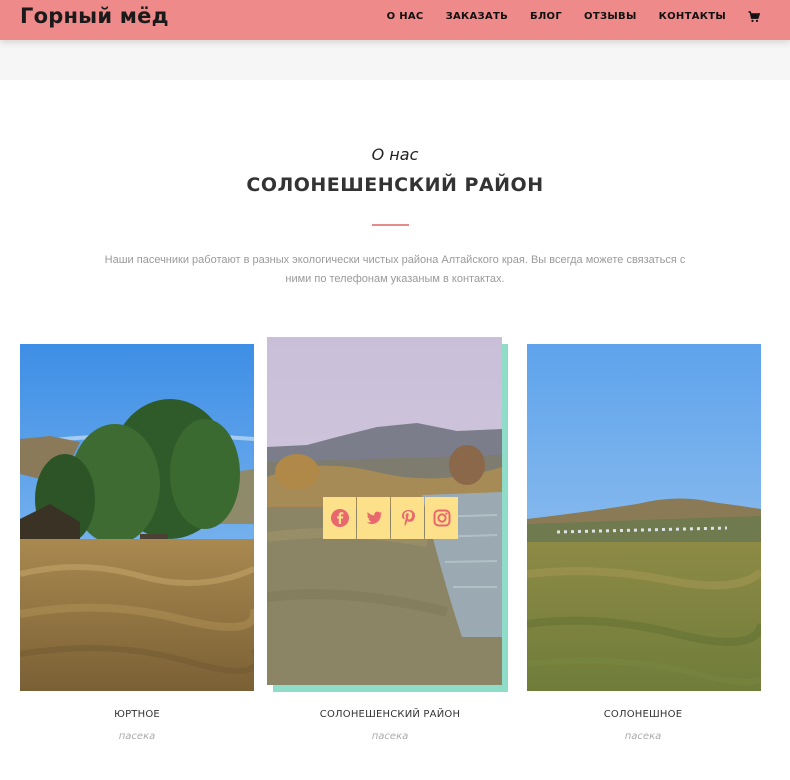 The image size is (790, 780). I want to click on social-overlay, so click(390, 518).